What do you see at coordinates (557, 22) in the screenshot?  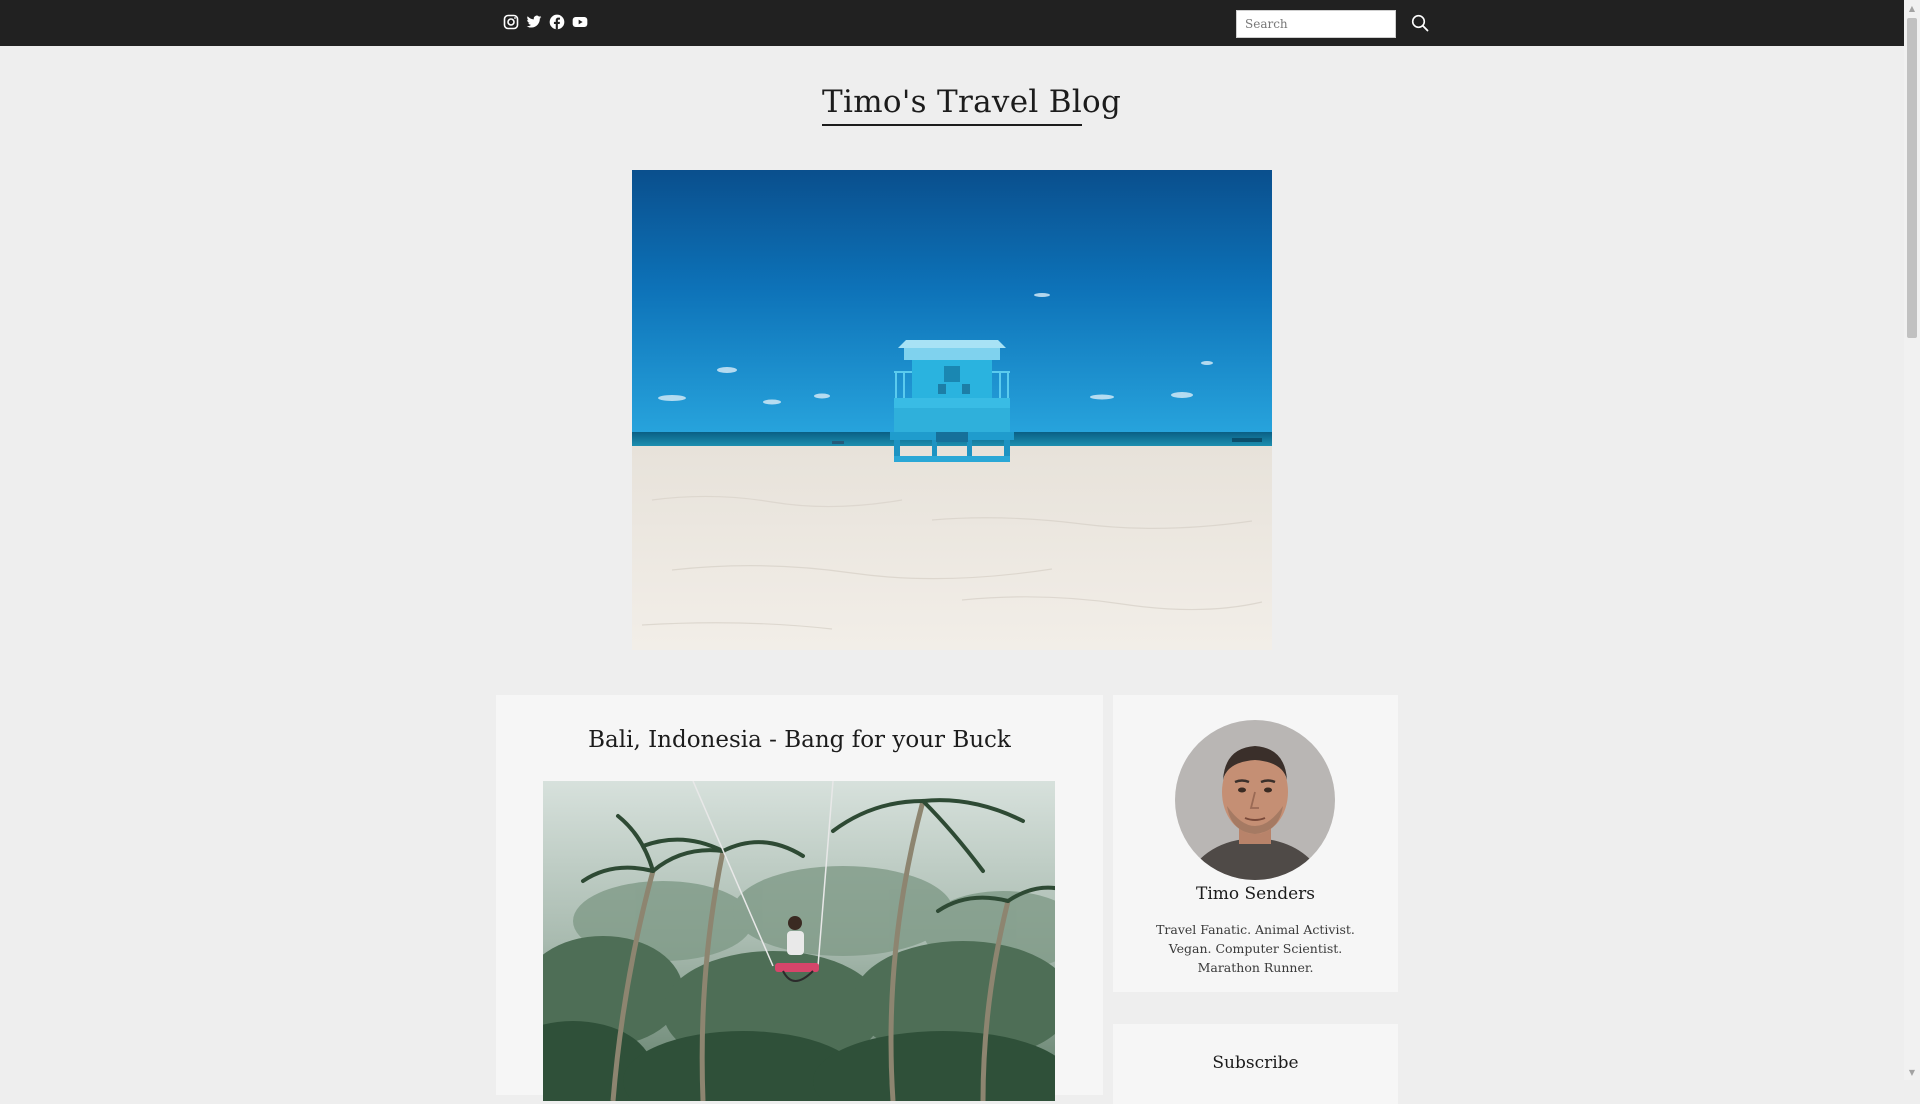 I see `facebook-icon` at bounding box center [557, 22].